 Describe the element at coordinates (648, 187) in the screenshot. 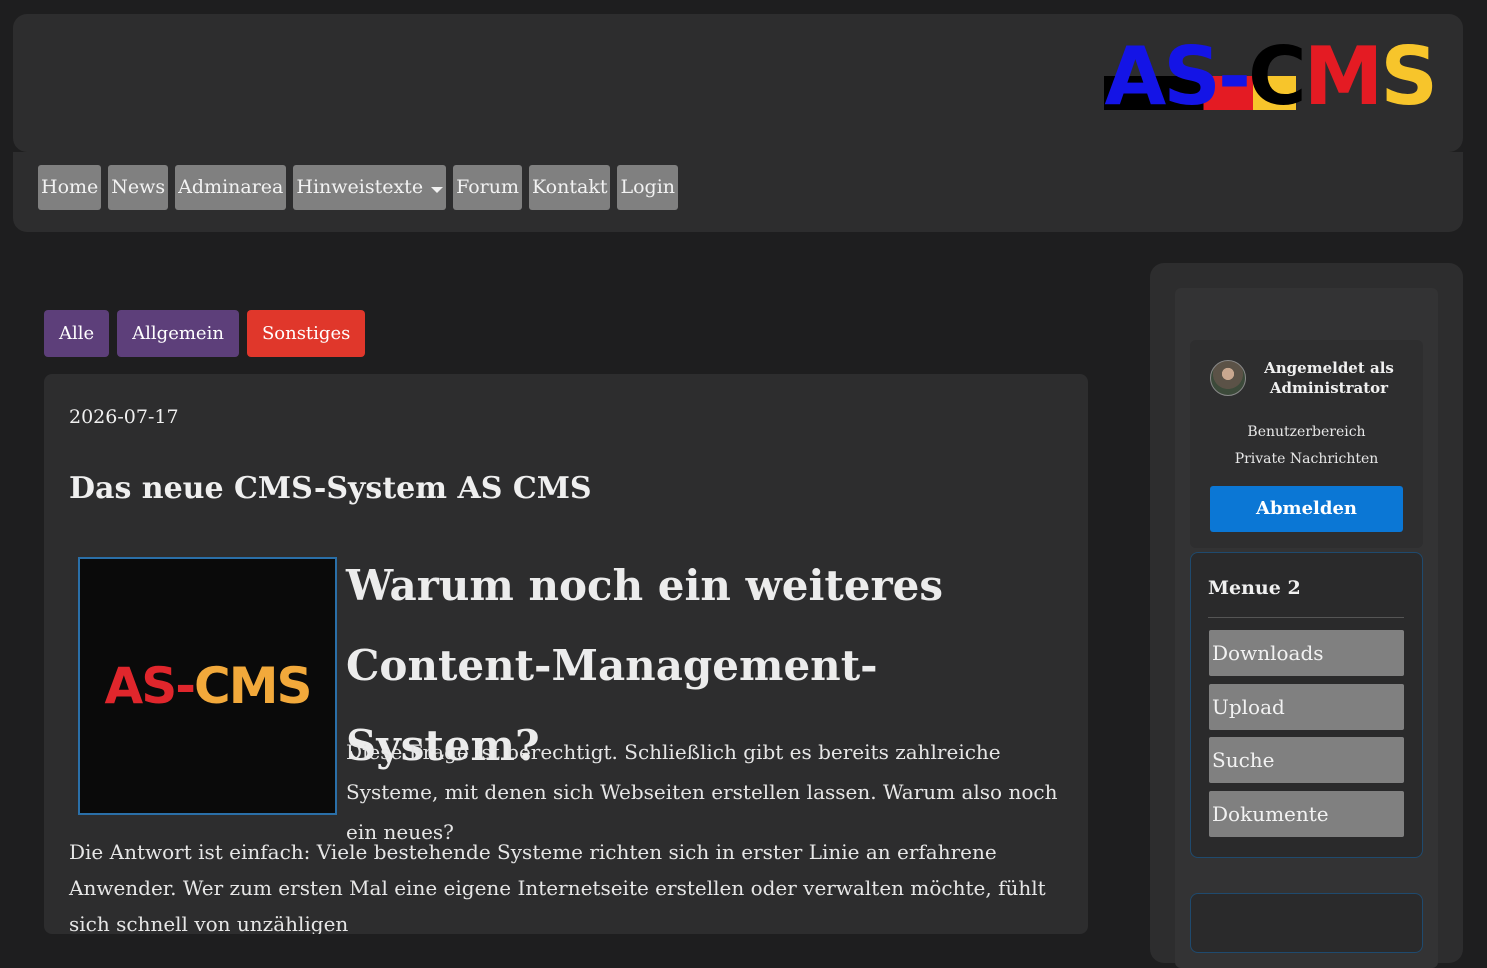

I see `nav-login: Login` at that location.